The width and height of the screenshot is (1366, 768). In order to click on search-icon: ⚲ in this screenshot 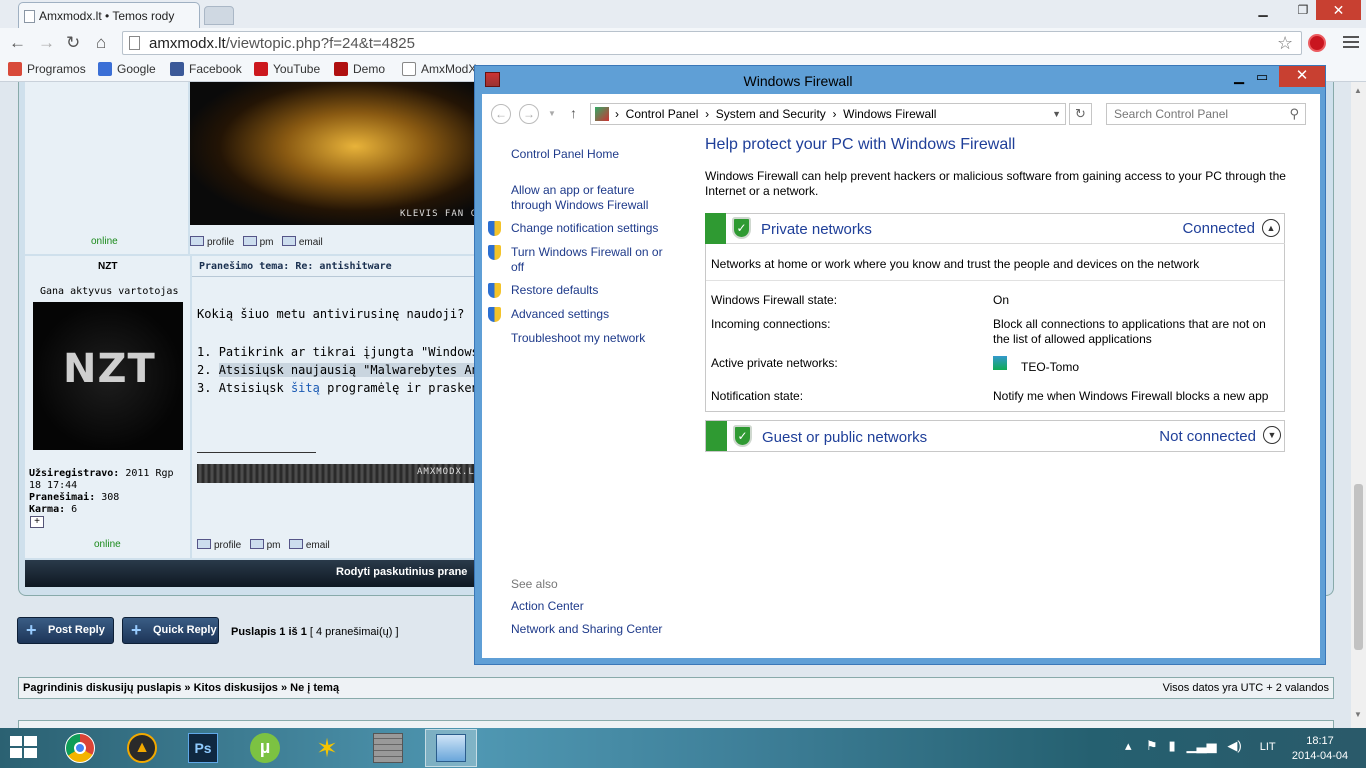, I will do `click(1294, 113)`.